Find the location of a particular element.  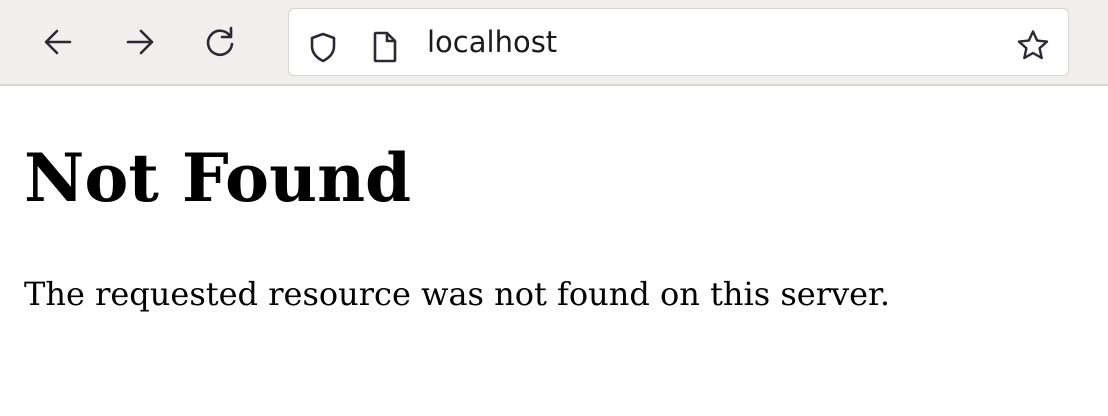

page-icon is located at coordinates (385, 47).